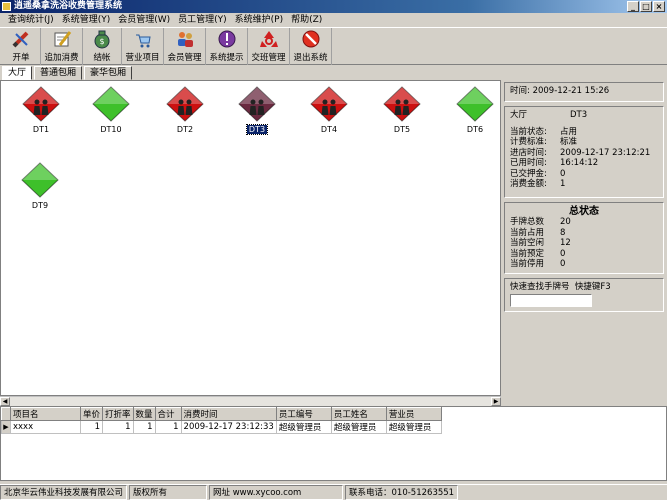  I want to click on shift-management-label: 交班管理, so click(268, 58).